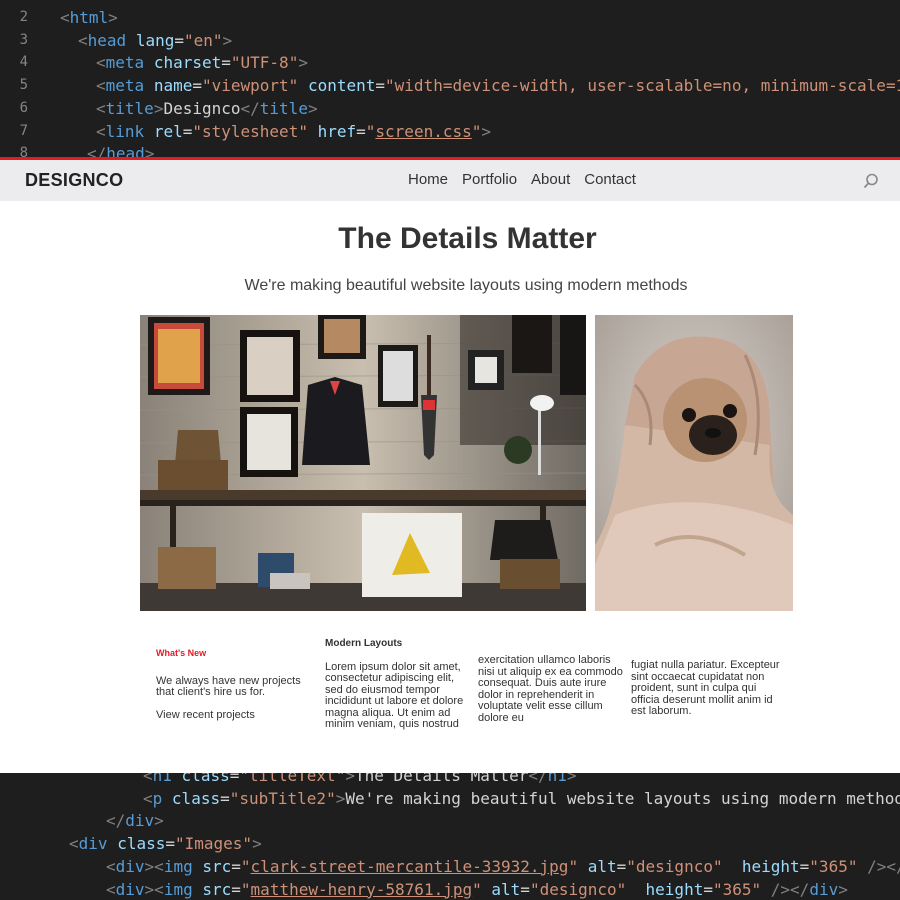  Describe the element at coordinates (23, 39) in the screenshot. I see `line-number: 3` at that location.